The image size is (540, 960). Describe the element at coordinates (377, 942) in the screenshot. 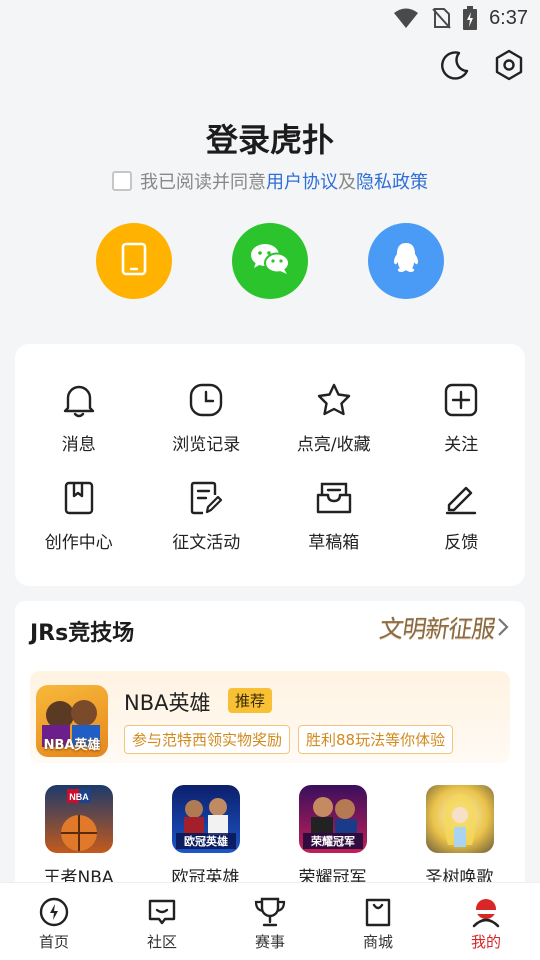

I see `tab-label: 商城` at that location.